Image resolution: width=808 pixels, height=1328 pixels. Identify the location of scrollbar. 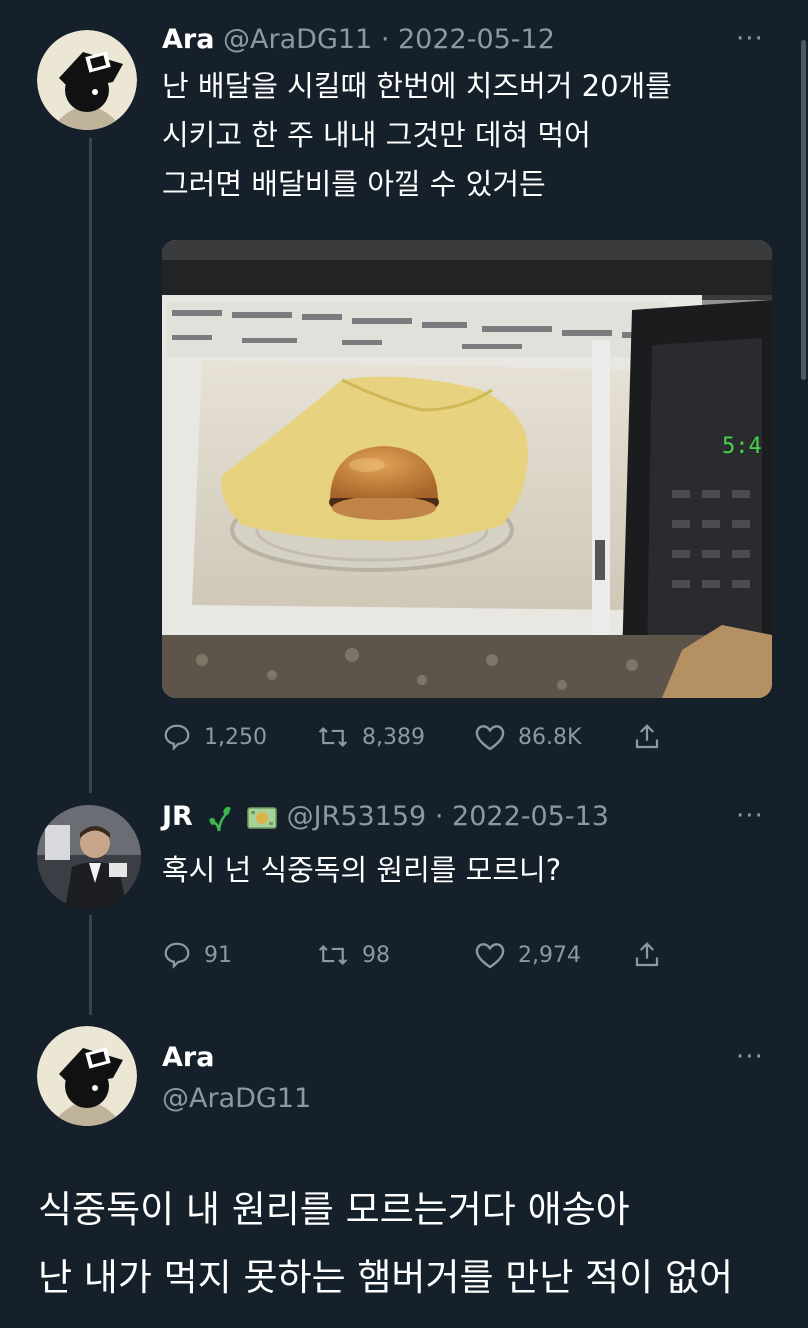
(803, 210).